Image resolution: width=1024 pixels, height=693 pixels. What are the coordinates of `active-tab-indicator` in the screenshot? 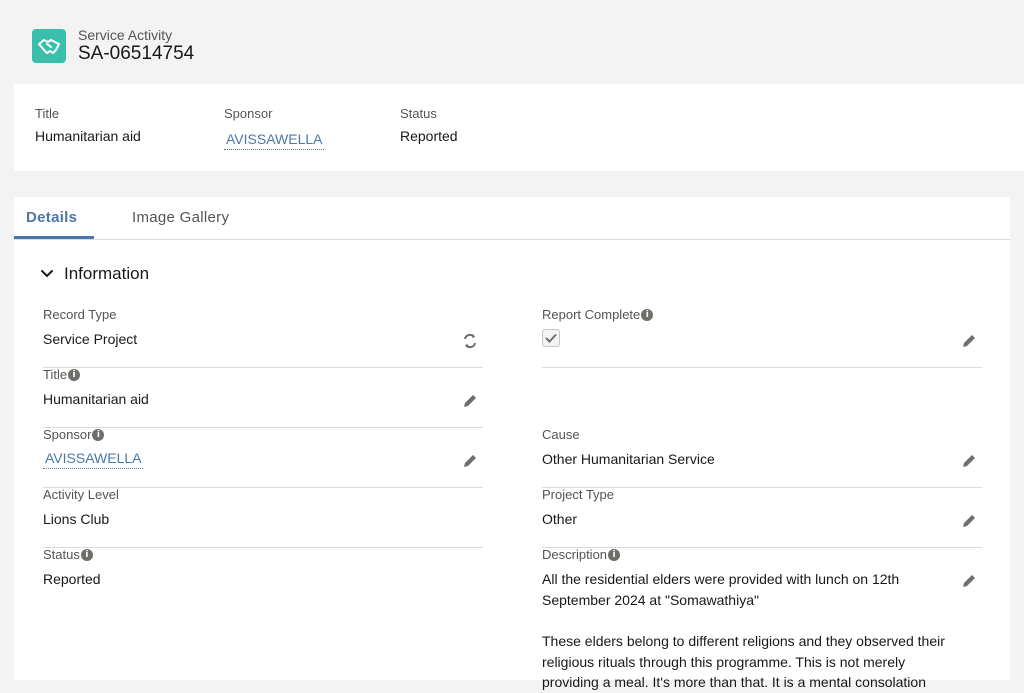 It's located at (54, 237).